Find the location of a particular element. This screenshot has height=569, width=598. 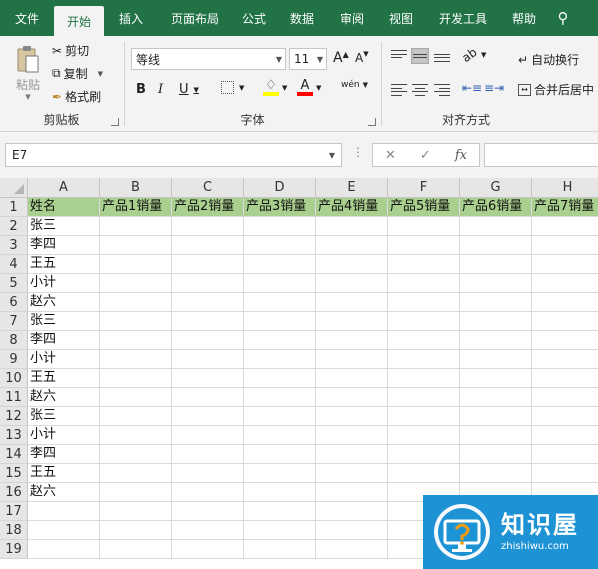

cell-g1: 产品6销量 is located at coordinates (496, 207).